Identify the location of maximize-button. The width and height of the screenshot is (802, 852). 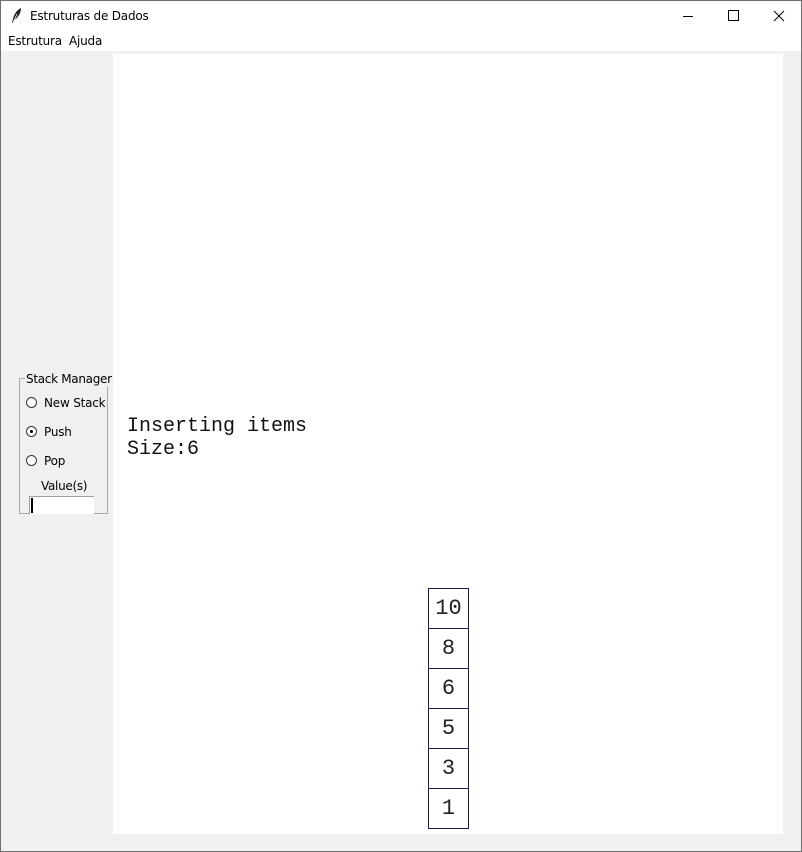
(733, 16).